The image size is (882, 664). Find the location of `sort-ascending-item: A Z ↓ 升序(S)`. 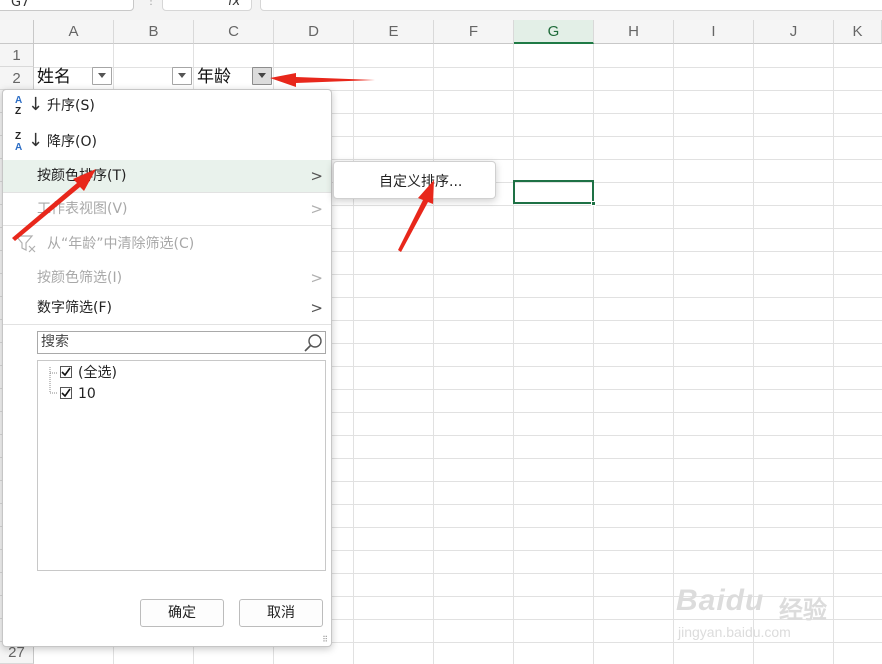

sort-ascending-item: A Z ↓ 升序(S) is located at coordinates (167, 106).